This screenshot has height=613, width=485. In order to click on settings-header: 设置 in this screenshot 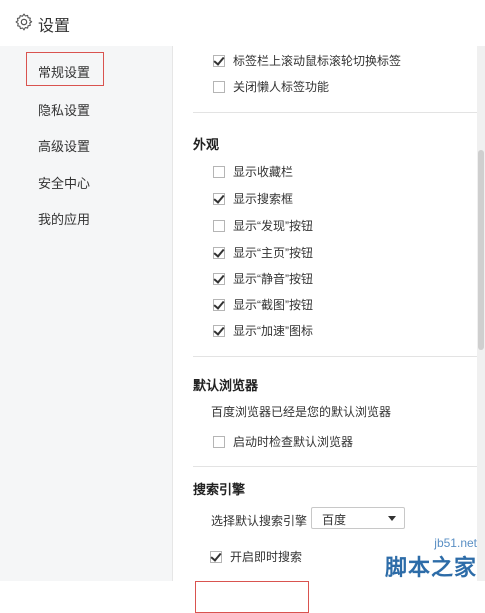, I will do `click(242, 23)`.